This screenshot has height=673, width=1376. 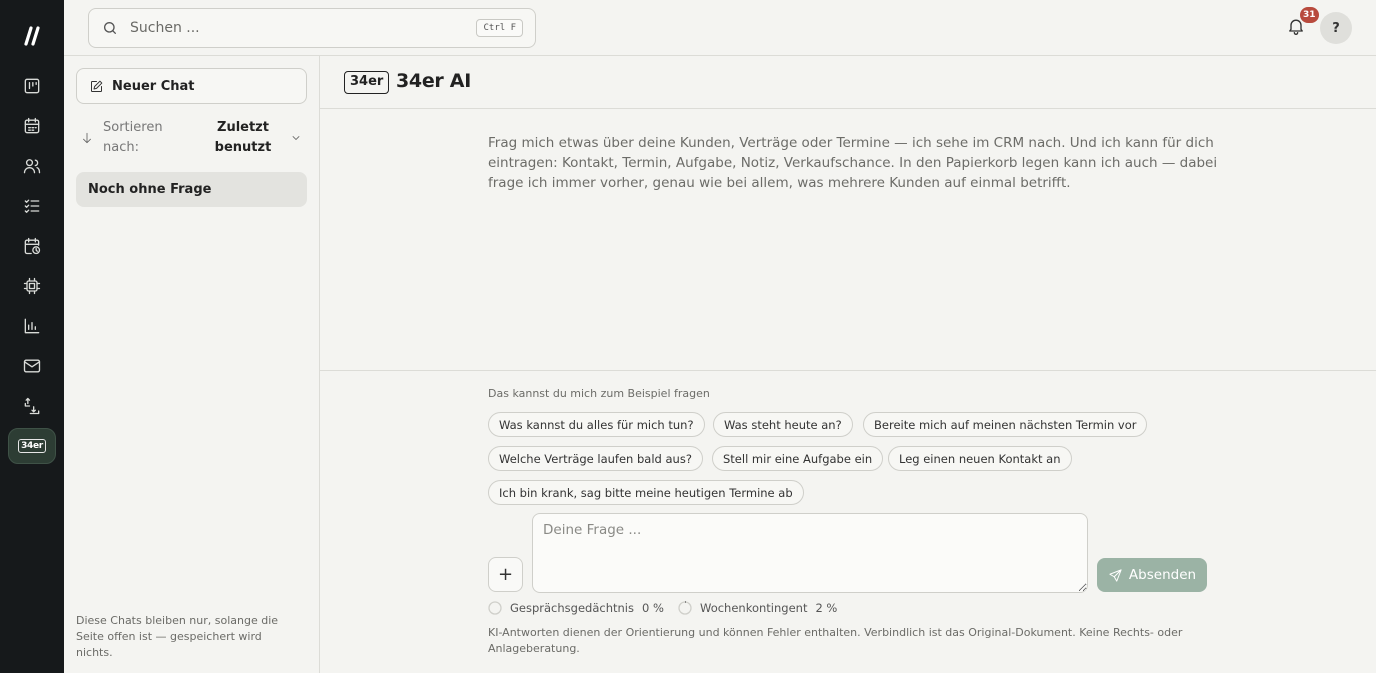 What do you see at coordinates (685, 608) in the screenshot?
I see `quota-ring` at bounding box center [685, 608].